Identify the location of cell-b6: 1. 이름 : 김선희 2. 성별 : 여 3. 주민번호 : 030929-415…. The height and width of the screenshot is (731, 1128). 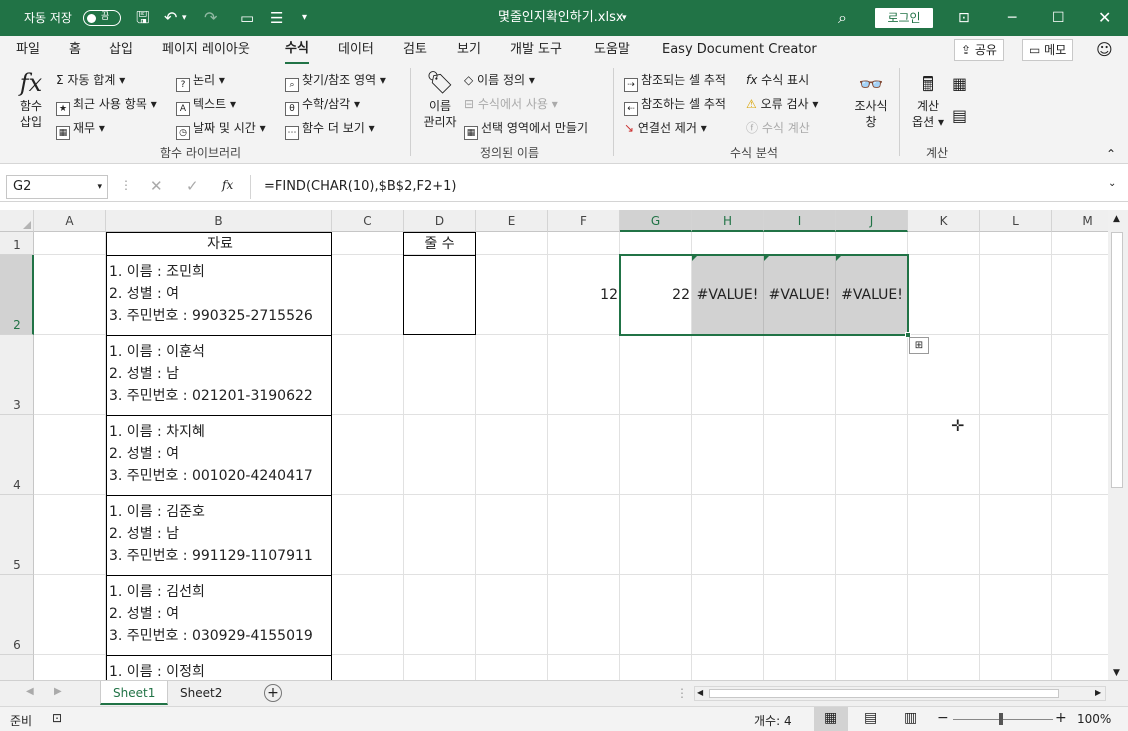
(219, 615).